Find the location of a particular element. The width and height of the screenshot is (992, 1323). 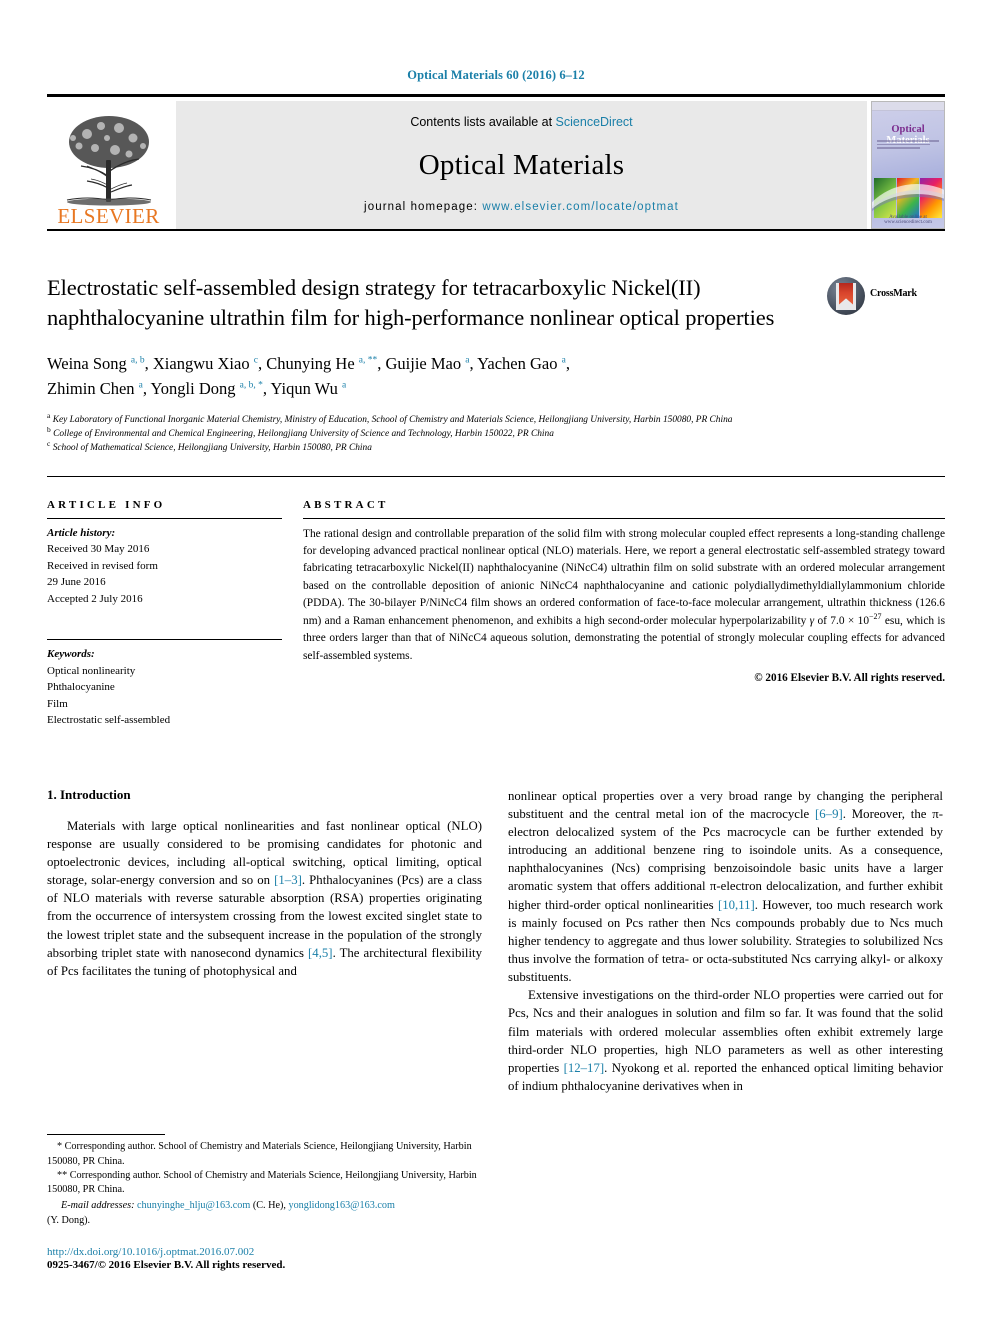

cover-subtitle-lines is located at coordinates (908, 145).